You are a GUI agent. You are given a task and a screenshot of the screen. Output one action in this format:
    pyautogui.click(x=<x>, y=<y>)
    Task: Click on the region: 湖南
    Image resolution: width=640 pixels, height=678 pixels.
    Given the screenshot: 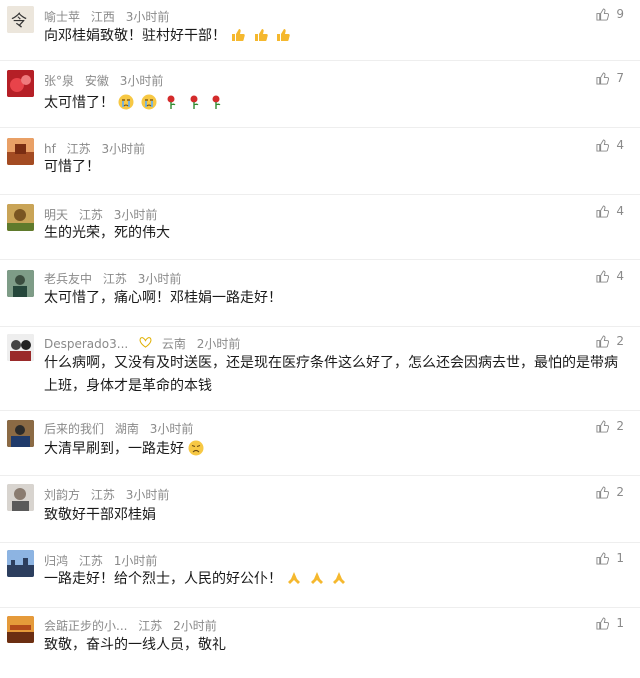 What is the action you would take?
    pyautogui.click(x=126, y=429)
    